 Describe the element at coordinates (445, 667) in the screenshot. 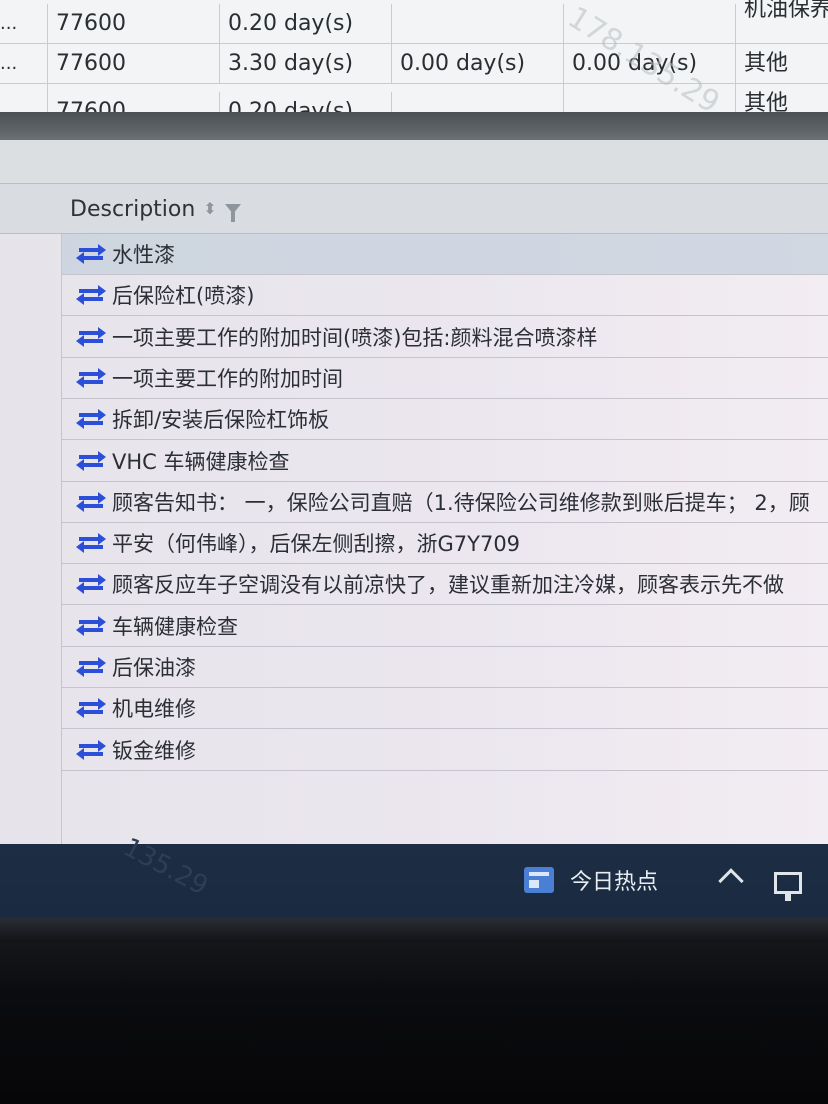

I see `description-row: 后保油漆` at that location.